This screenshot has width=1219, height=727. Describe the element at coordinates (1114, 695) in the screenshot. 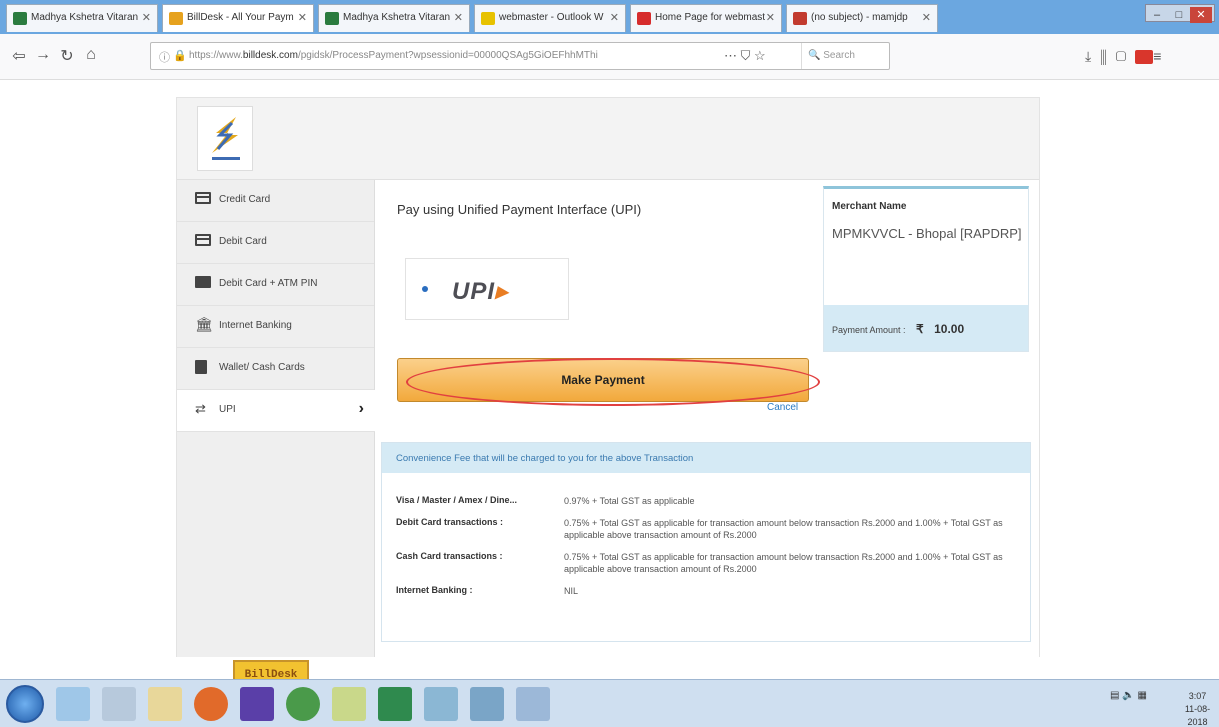

I see `tray-icon: ▤` at that location.